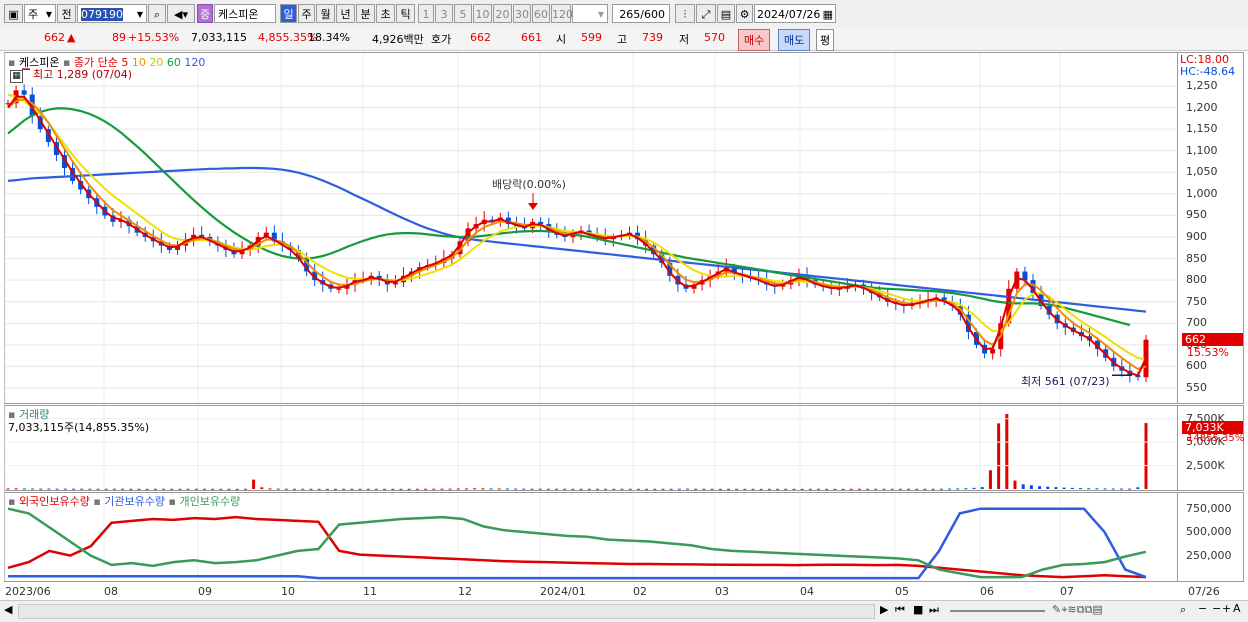  I want to click on x-tick-label: 05, so click(902, 591).